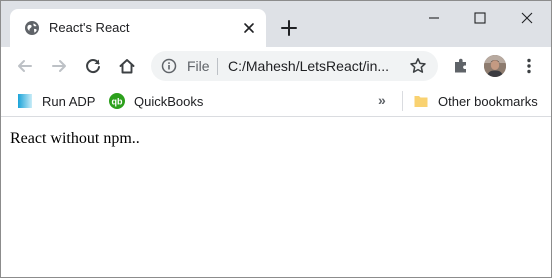 The image size is (552, 278). I want to click on home-button, so click(127, 66).